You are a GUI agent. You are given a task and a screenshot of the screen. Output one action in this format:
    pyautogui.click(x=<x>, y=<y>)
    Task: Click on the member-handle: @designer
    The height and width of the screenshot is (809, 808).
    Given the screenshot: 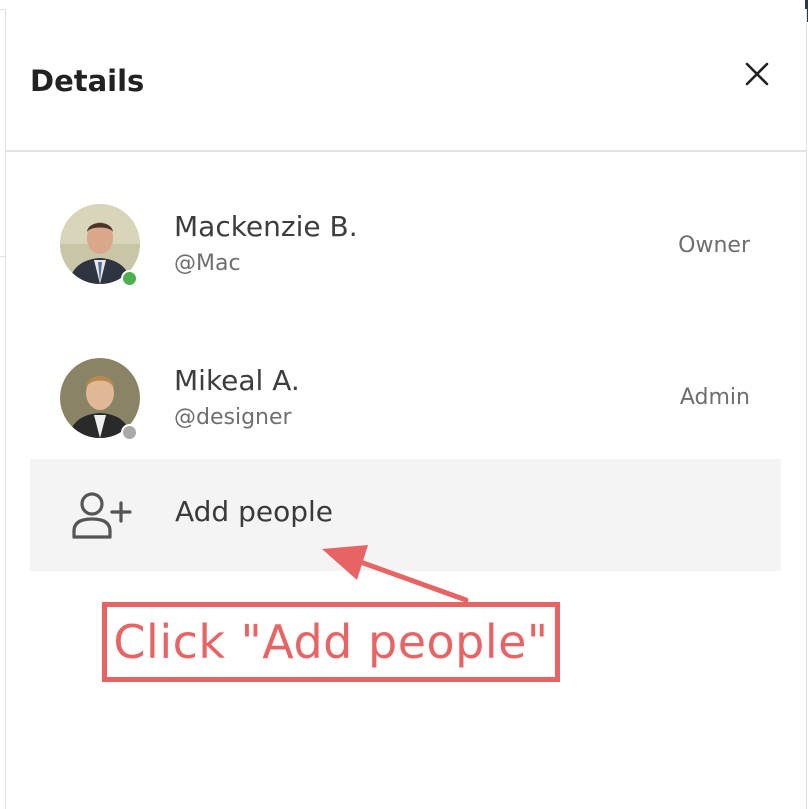 What is the action you would take?
    pyautogui.click(x=233, y=417)
    